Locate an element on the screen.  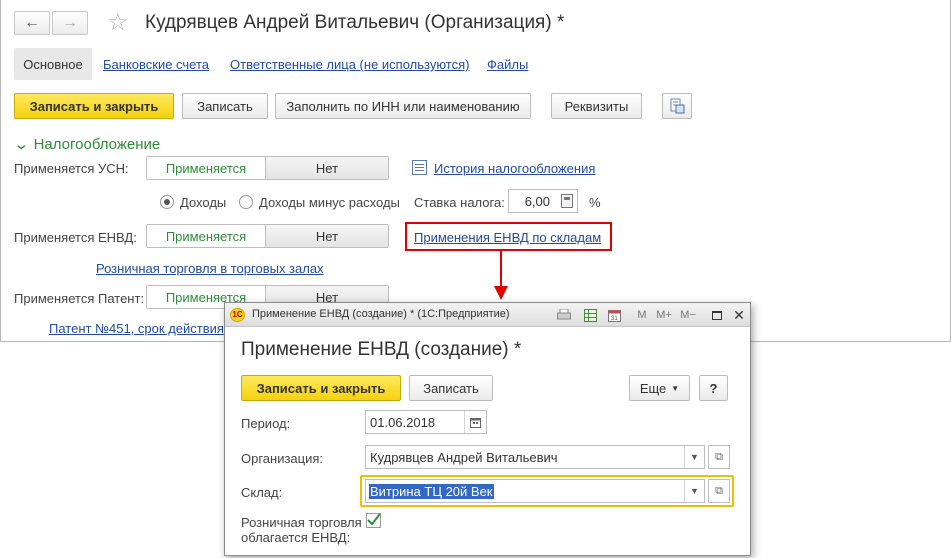
organization-dropdown-icon: ▼ is located at coordinates (694, 457).